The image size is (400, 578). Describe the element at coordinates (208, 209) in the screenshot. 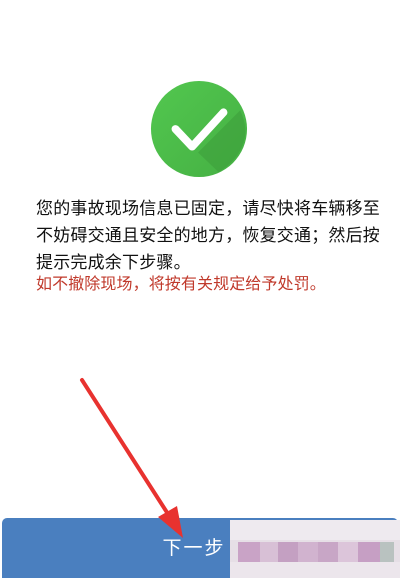

I see `message-line: 您的事故现场信息已固定，请尽快将车辆移至` at that location.